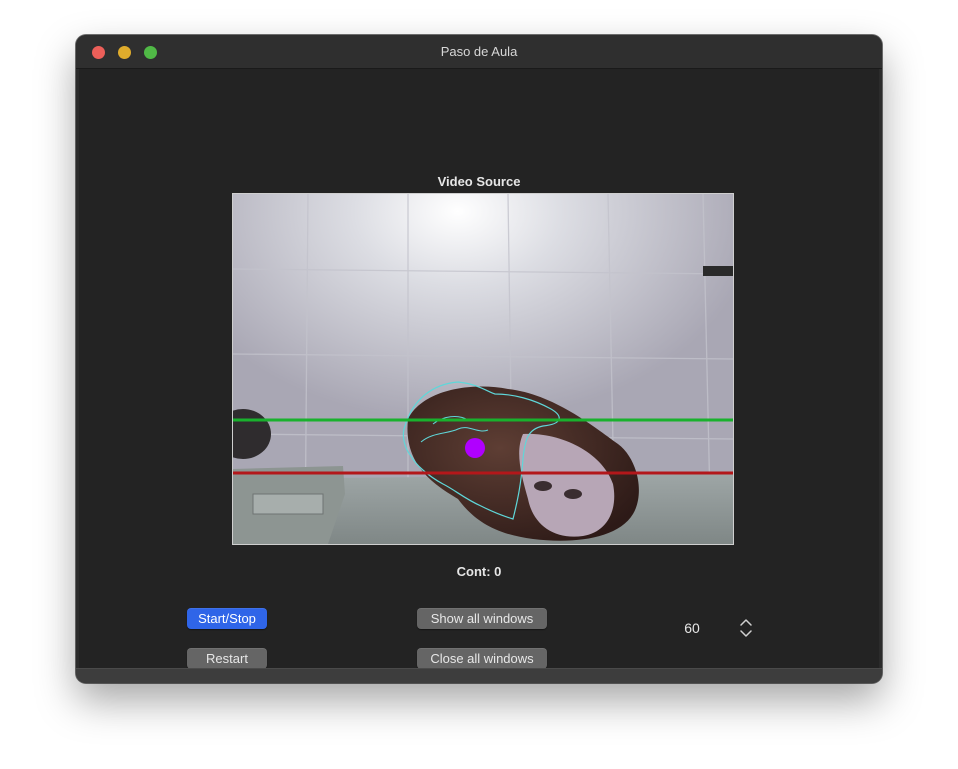  What do you see at coordinates (482, 618) in the screenshot?
I see `show-all-windows-button: Show all windows` at bounding box center [482, 618].